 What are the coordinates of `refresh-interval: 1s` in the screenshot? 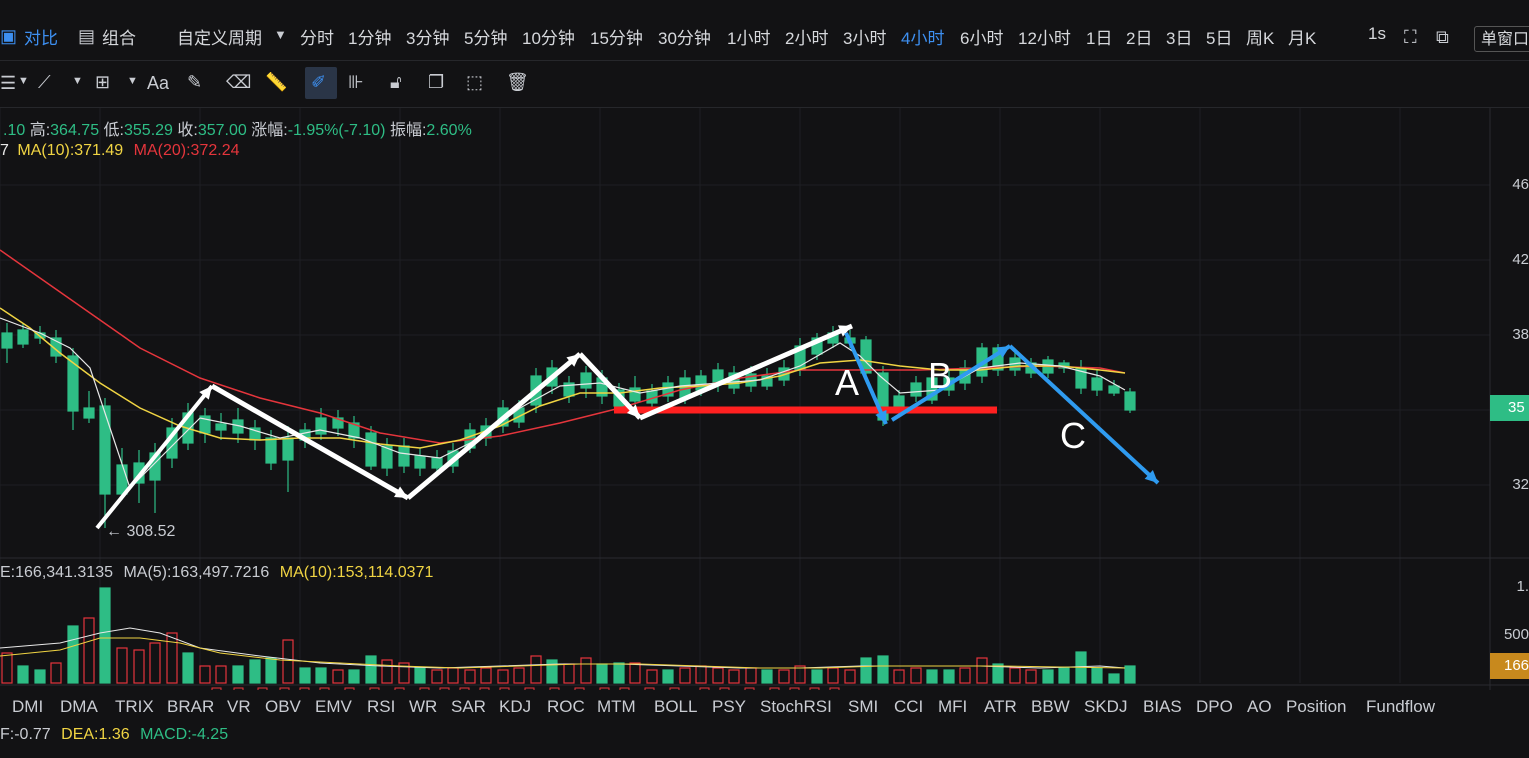 It's located at (1377, 34).